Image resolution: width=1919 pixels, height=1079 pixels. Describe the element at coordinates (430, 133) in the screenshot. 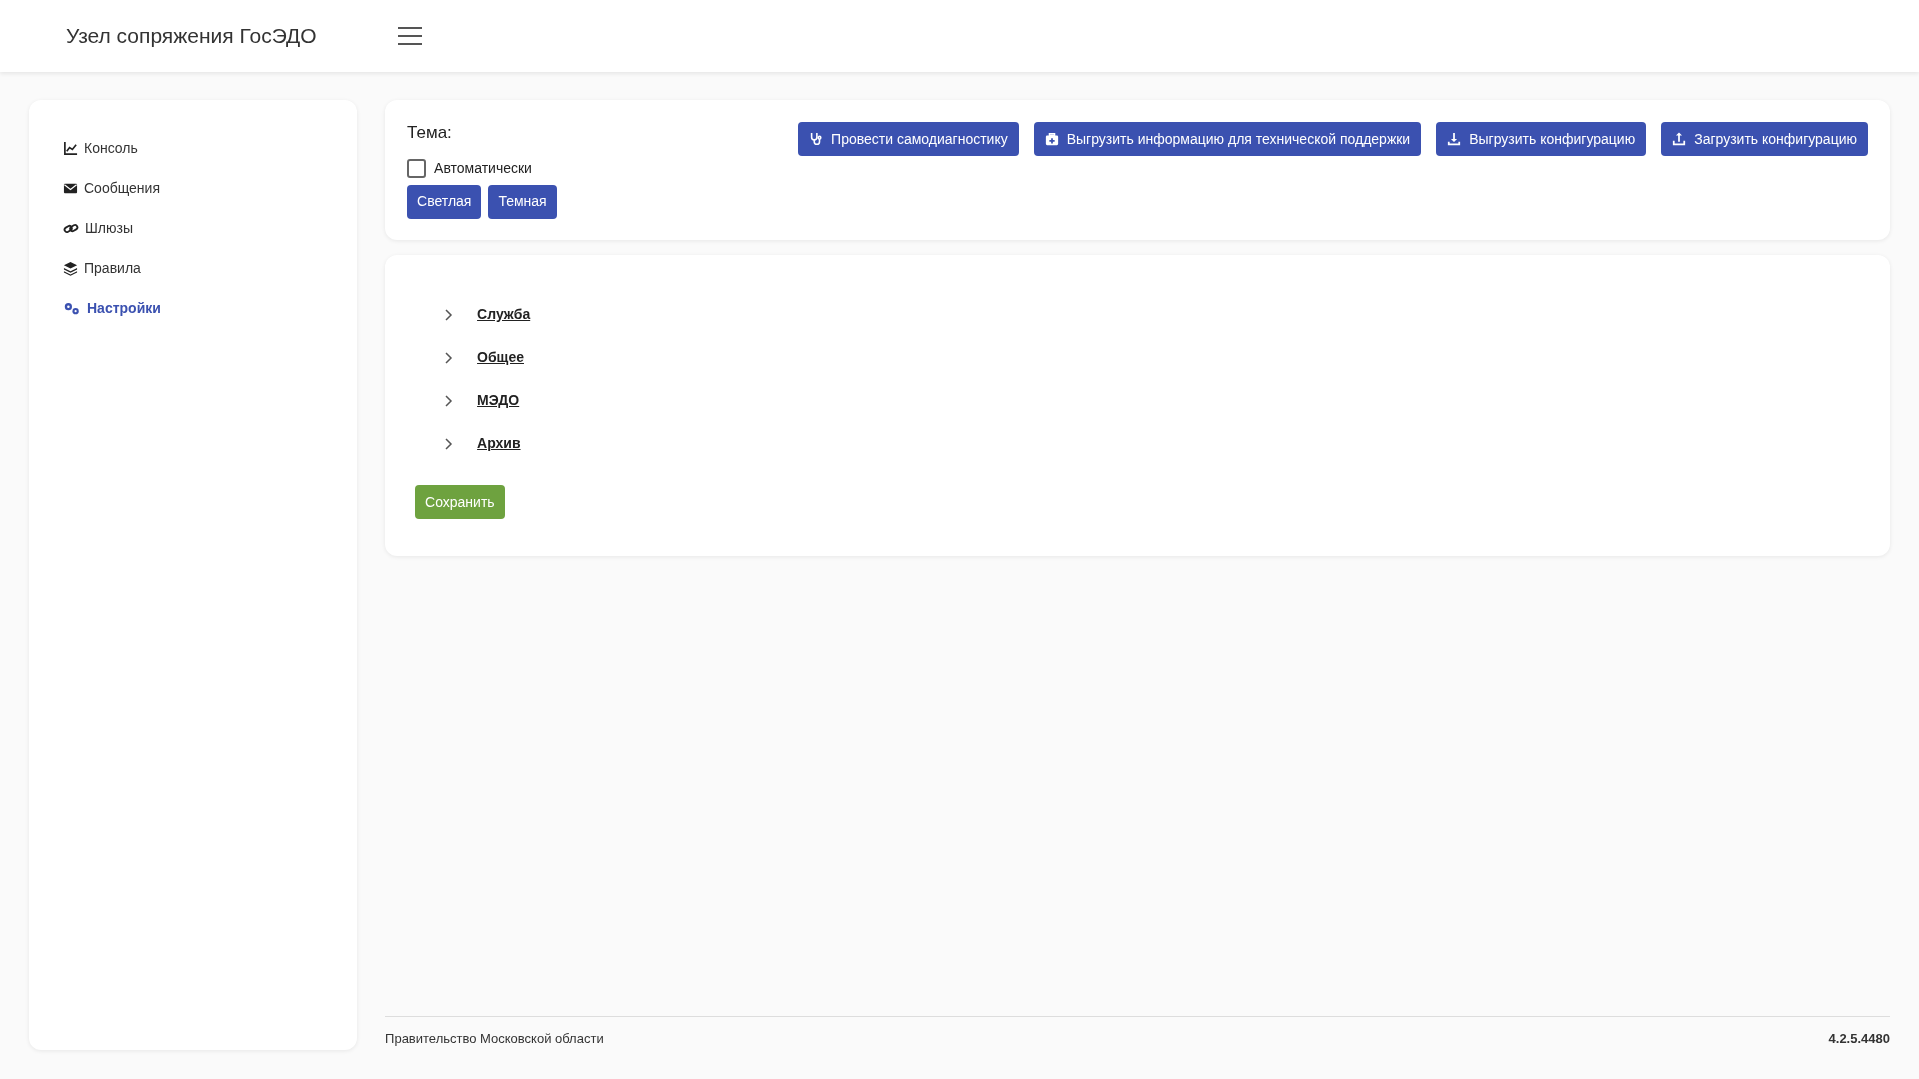

I see `theme-label: Тема:` at that location.